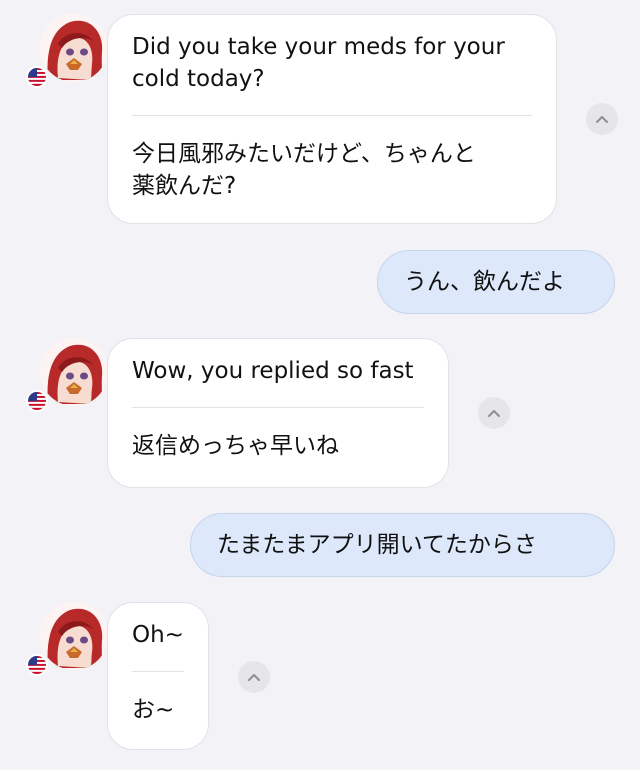 This screenshot has height=770, width=640. I want to click on message-text: たまたまアプリ開いてたからさ, so click(377, 545).